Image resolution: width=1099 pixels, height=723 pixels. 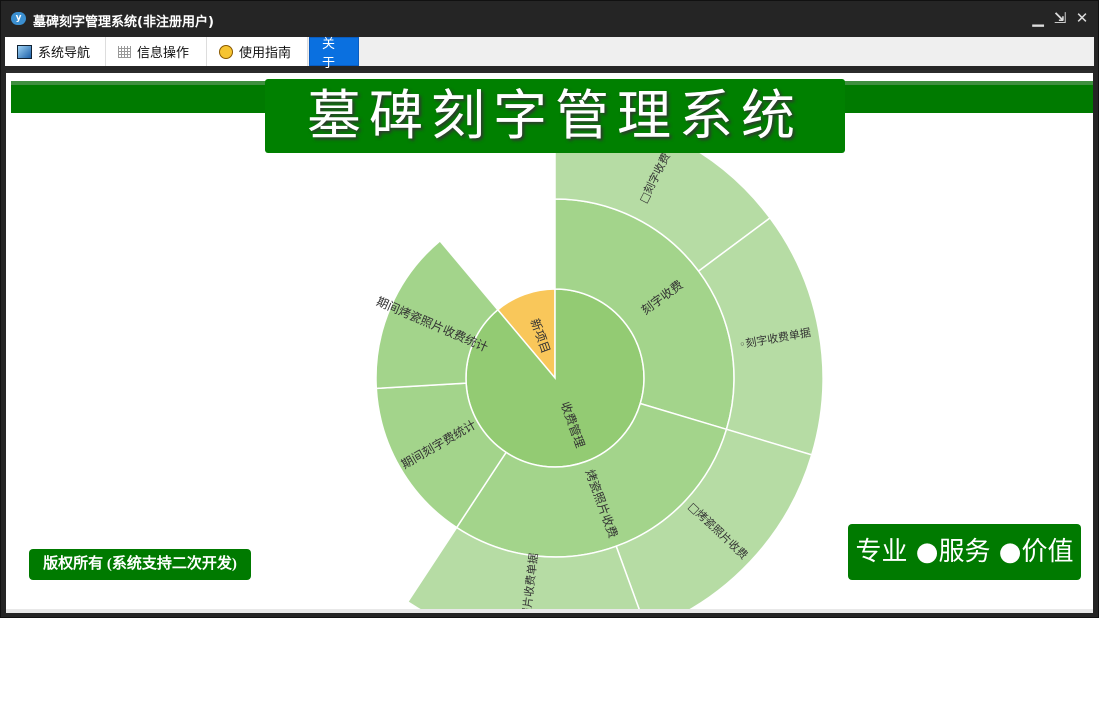 I want to click on tab-user-guide: 使用指南, so click(x=257, y=51).